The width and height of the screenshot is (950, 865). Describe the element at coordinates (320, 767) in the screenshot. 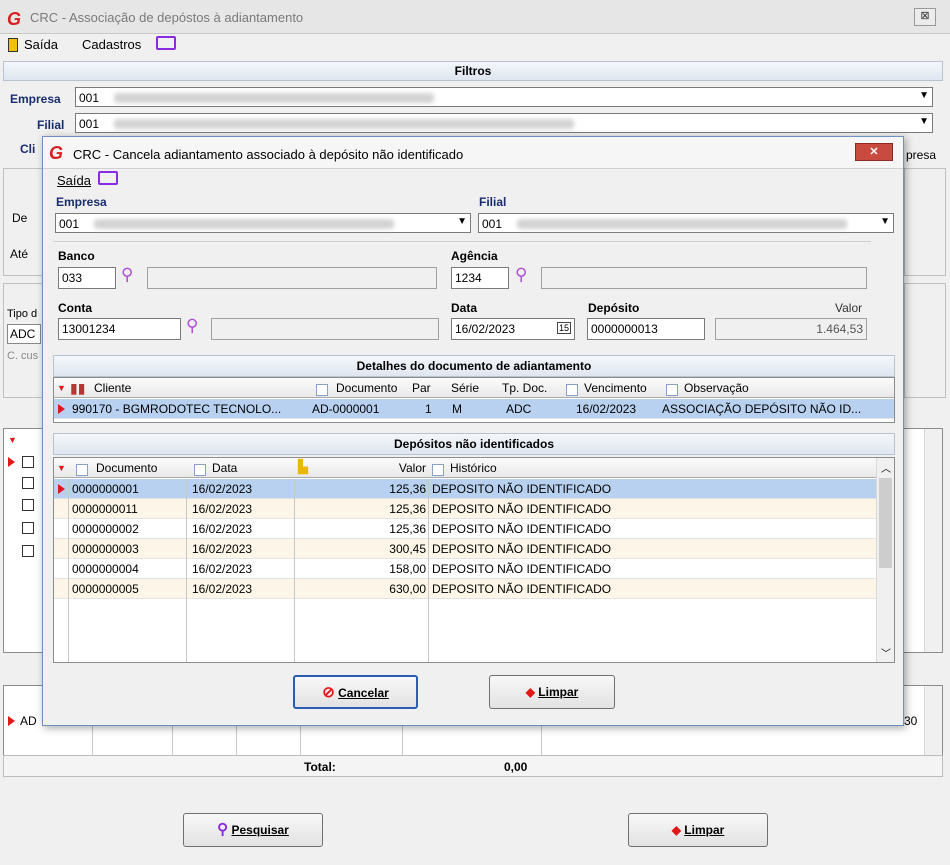

I see `total-label: Total:` at that location.